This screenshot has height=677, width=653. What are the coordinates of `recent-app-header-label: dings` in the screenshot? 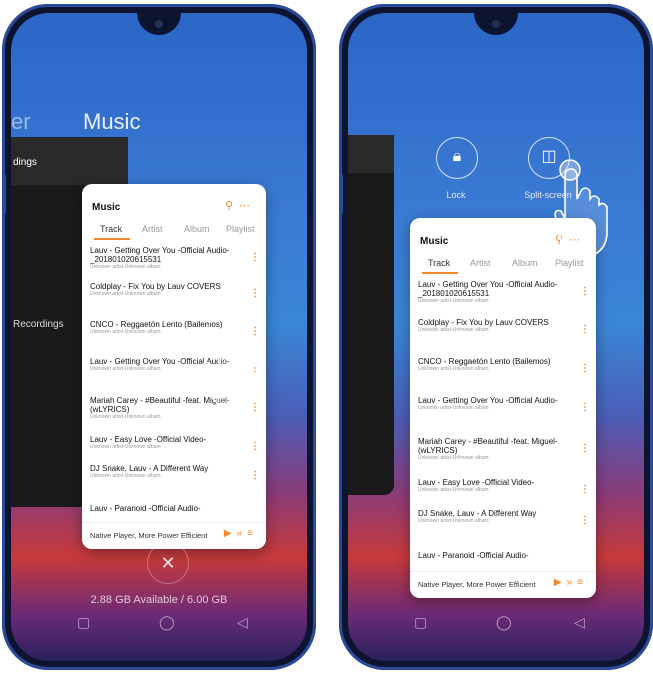 It's located at (25, 162).